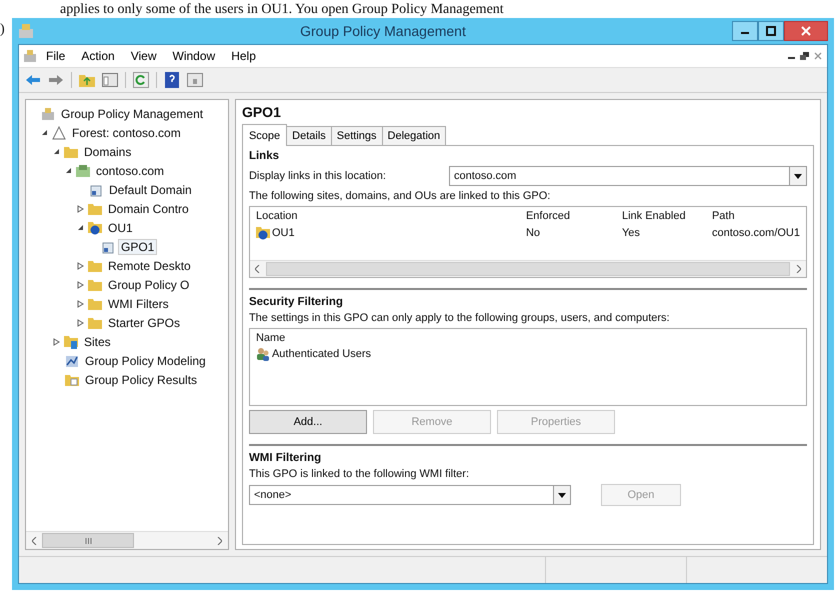 This screenshot has height=596, width=836. Describe the element at coordinates (148, 284) in the screenshot. I see `tree-item: Group Policy O` at that location.